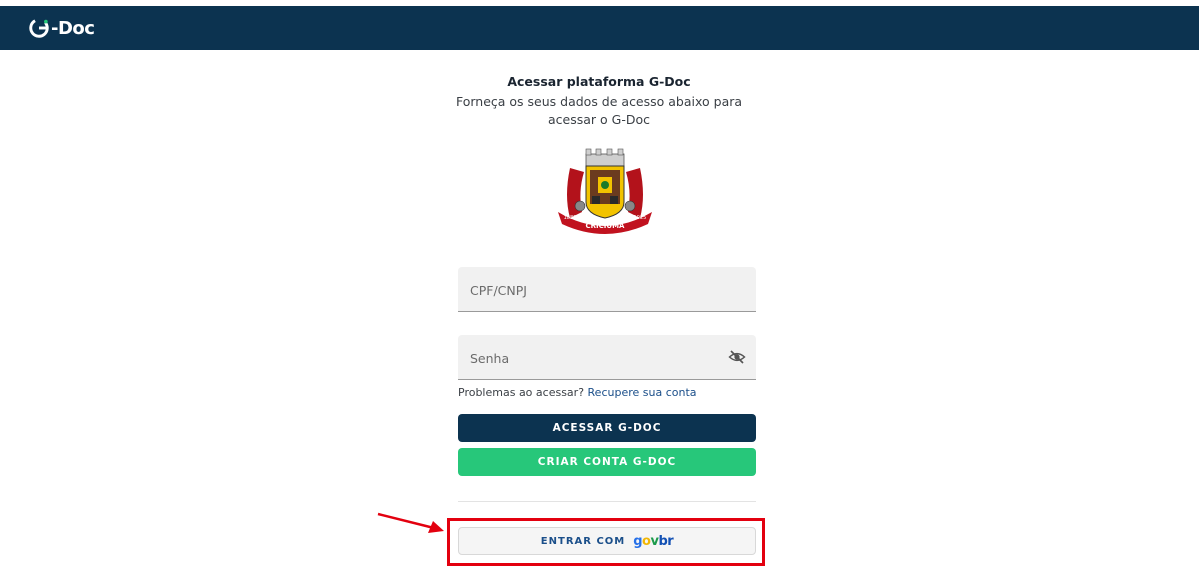 The width and height of the screenshot is (1199, 566). Describe the element at coordinates (606, 225) in the screenshot. I see `crest-ribbon-text: CRICIÚMA` at that location.